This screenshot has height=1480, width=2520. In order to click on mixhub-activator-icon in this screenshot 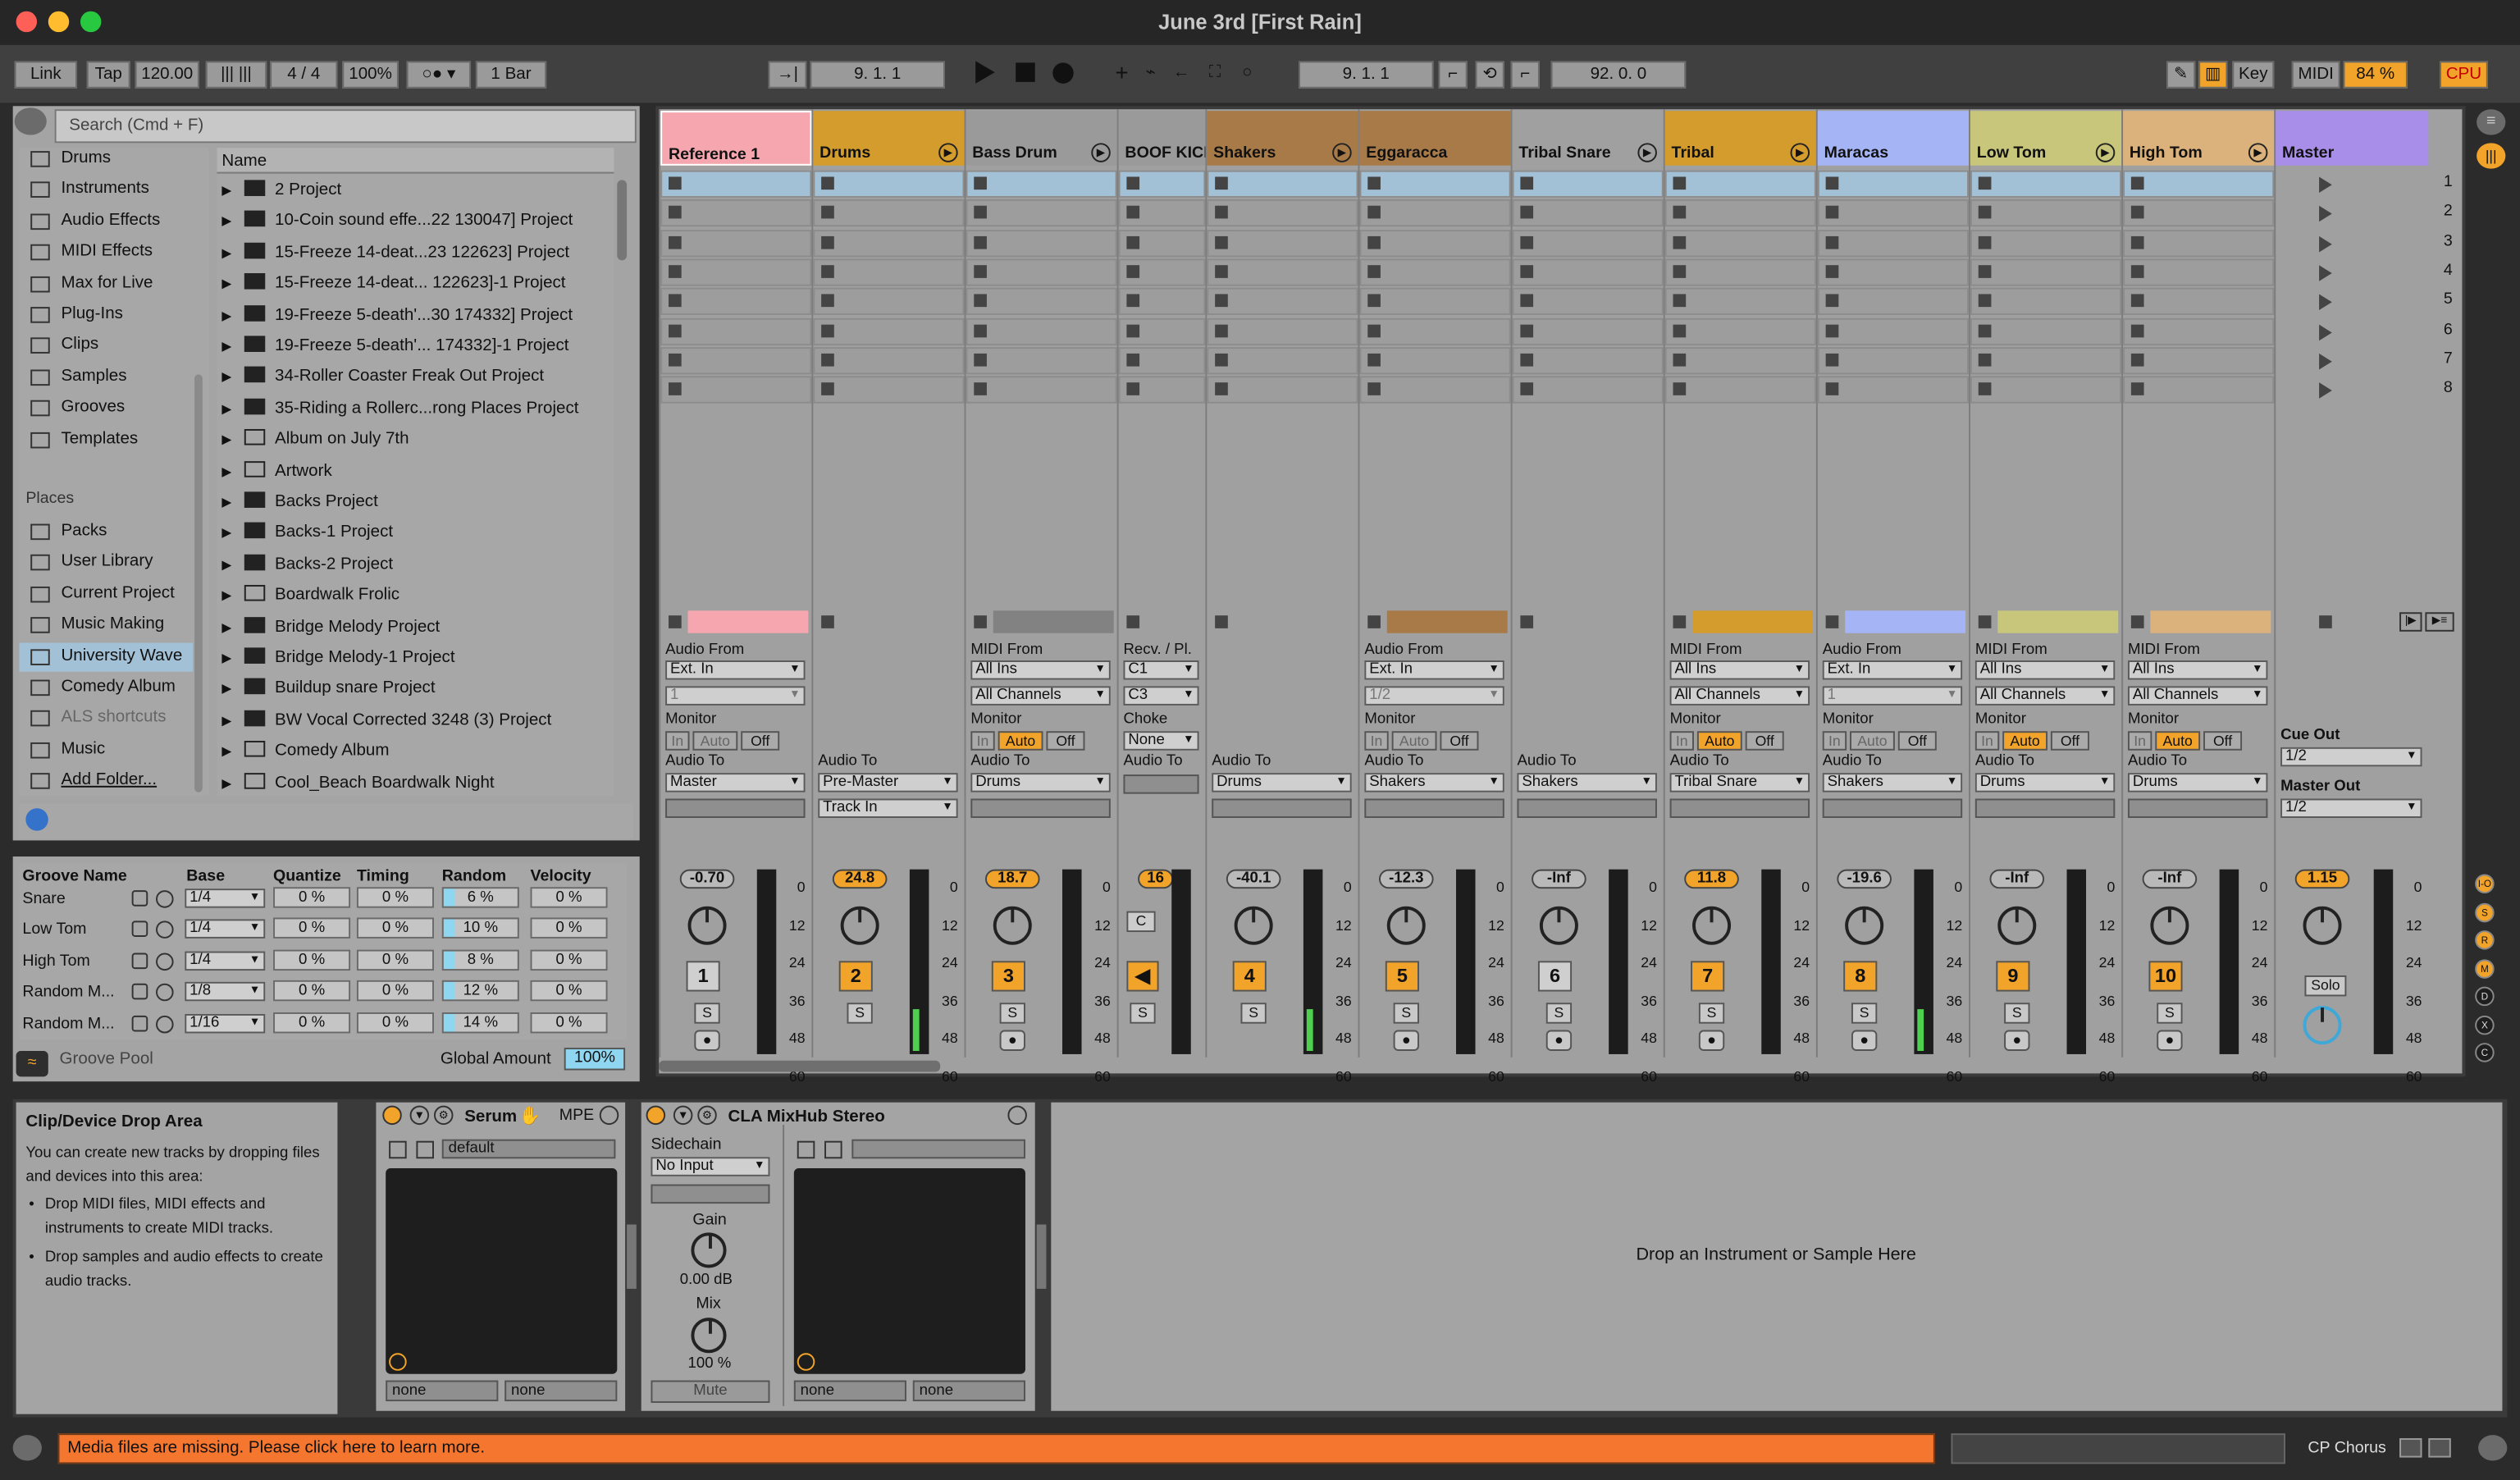, I will do `click(656, 1115)`.